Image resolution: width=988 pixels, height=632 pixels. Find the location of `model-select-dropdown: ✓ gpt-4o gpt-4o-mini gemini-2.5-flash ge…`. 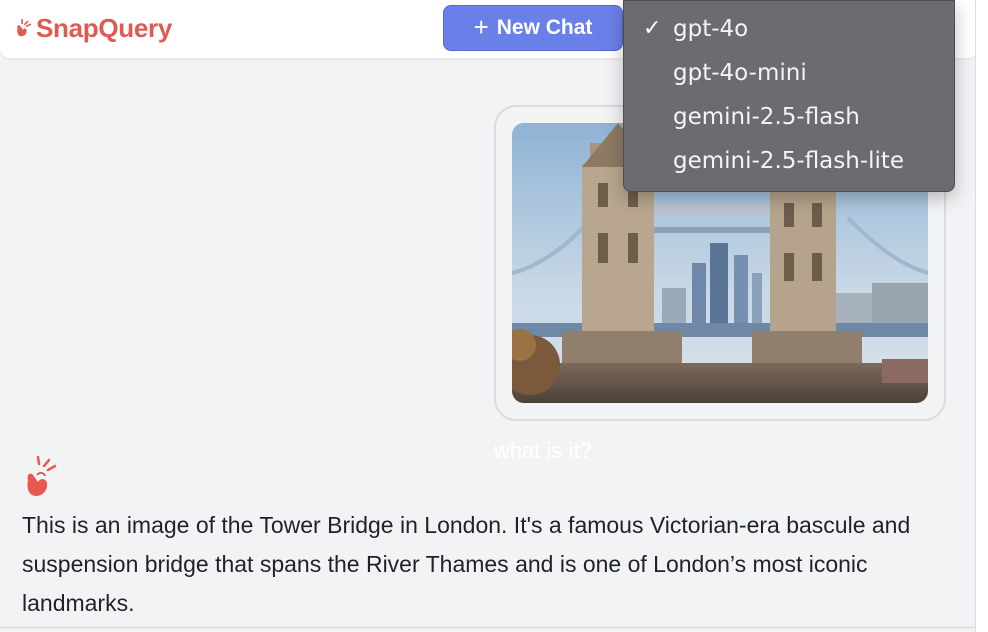

model-select-dropdown: ✓ gpt-4o gpt-4o-mini gemini-2.5-flash ge… is located at coordinates (789, 96).